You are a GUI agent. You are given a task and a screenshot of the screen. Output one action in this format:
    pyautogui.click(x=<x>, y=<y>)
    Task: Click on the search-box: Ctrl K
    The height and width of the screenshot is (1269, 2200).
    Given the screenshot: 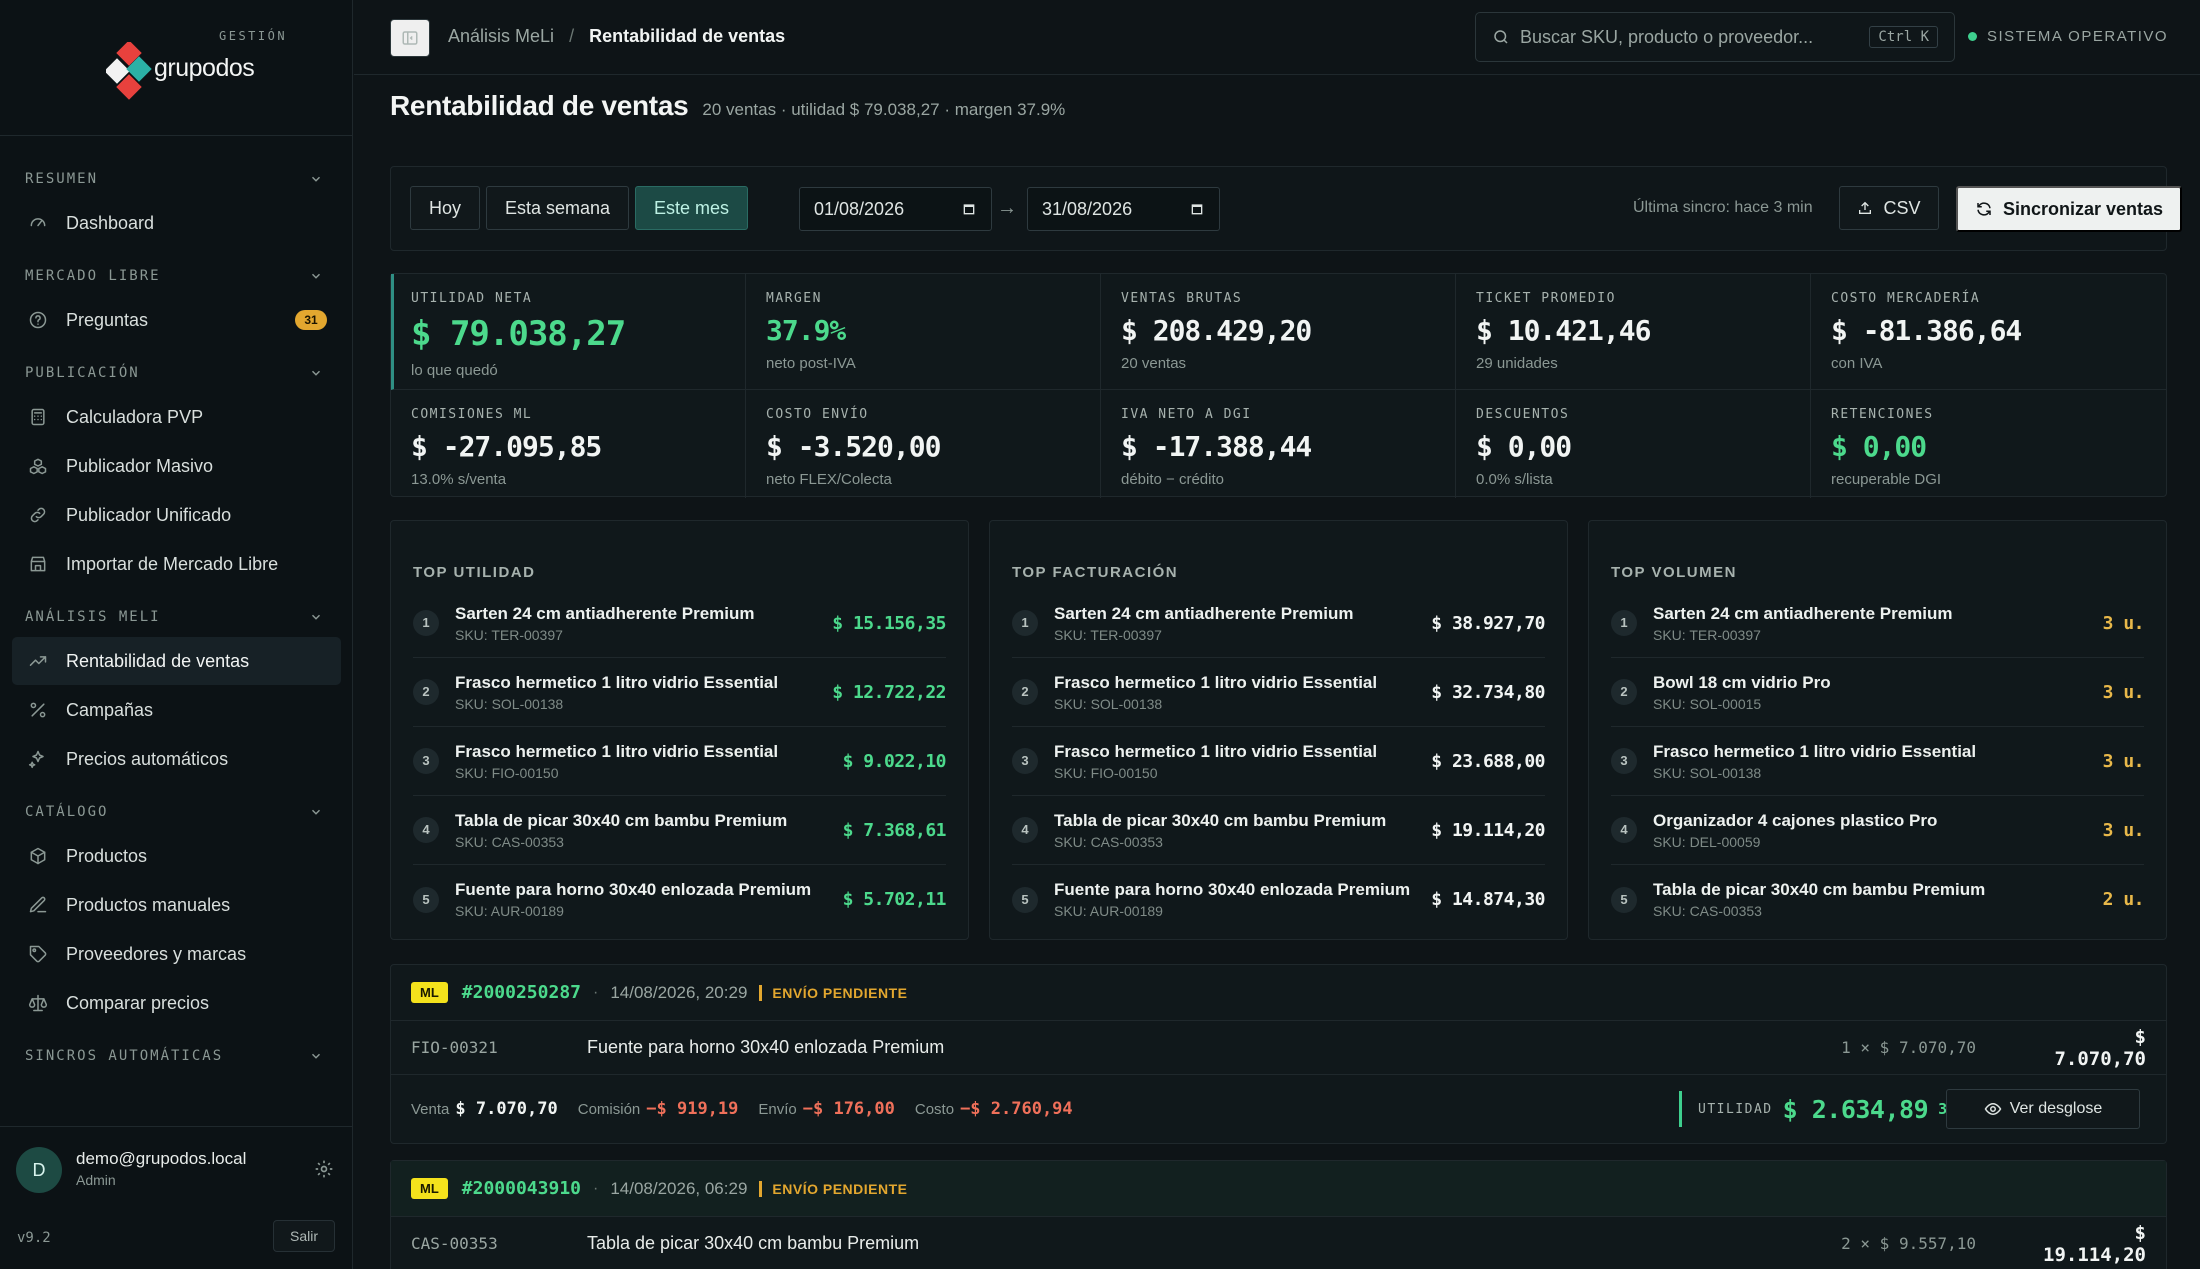 What is the action you would take?
    pyautogui.click(x=1715, y=37)
    